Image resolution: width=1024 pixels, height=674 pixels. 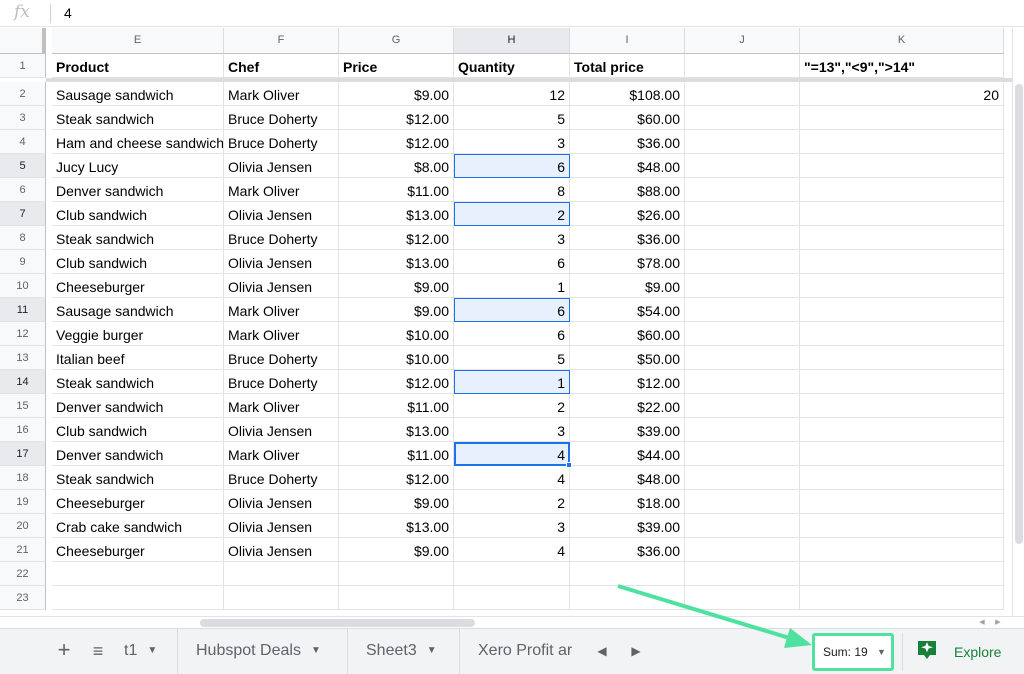 I want to click on table-cell: $26.00, so click(x=627, y=214).